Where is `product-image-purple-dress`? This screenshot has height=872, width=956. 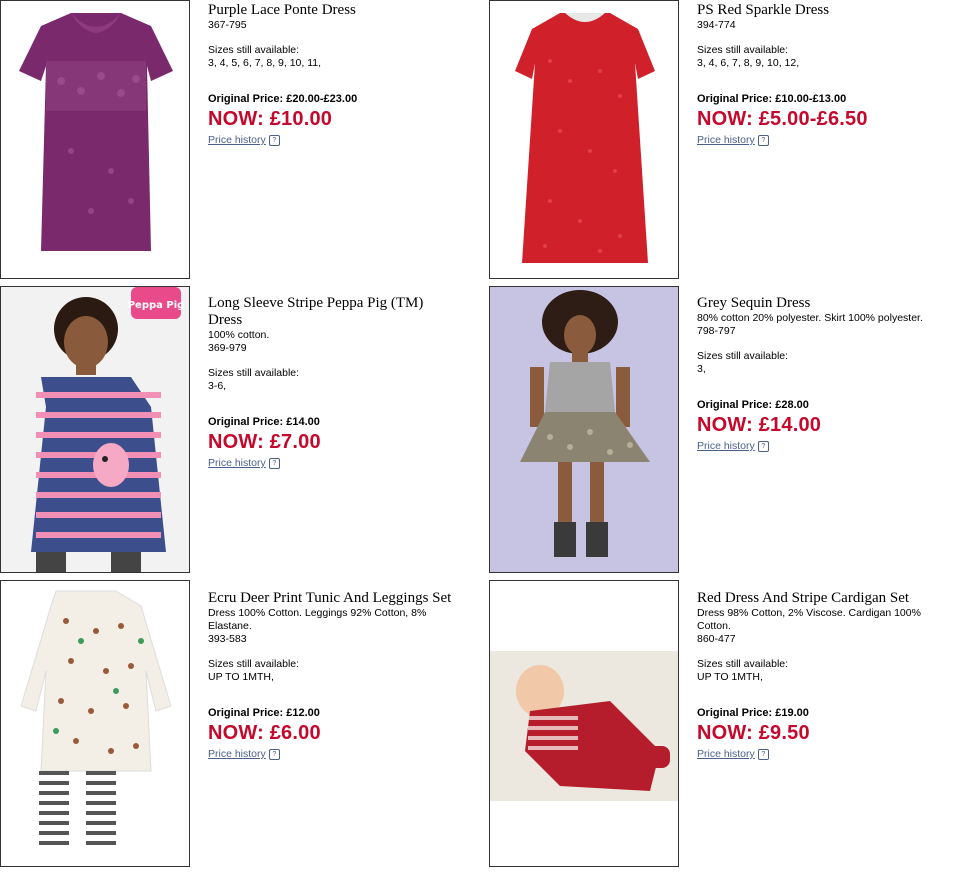 product-image-purple-dress is located at coordinates (95, 139).